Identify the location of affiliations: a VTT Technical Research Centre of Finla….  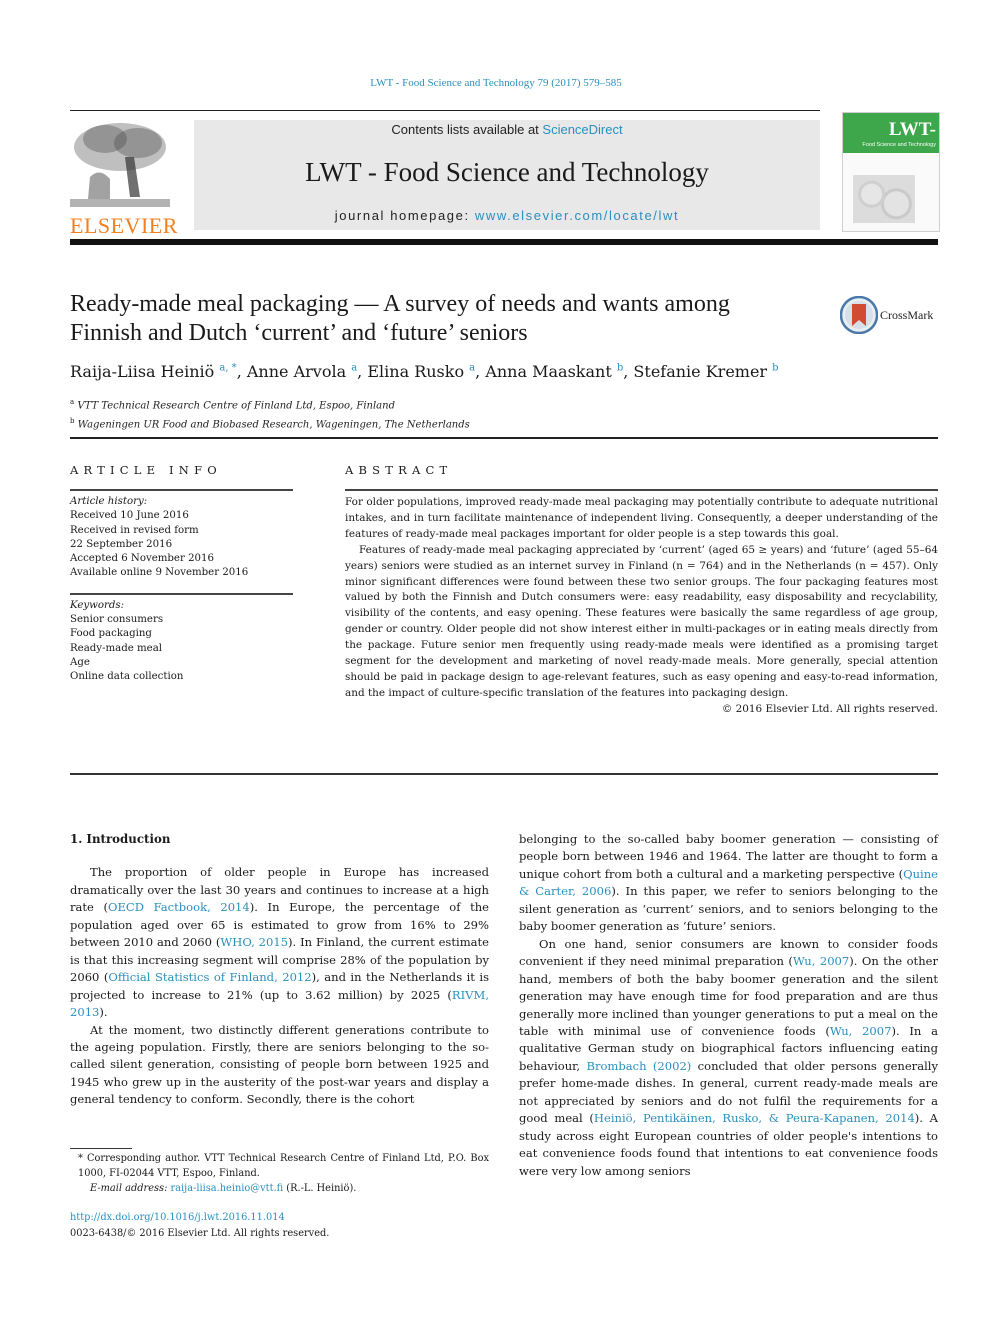
(270, 414).